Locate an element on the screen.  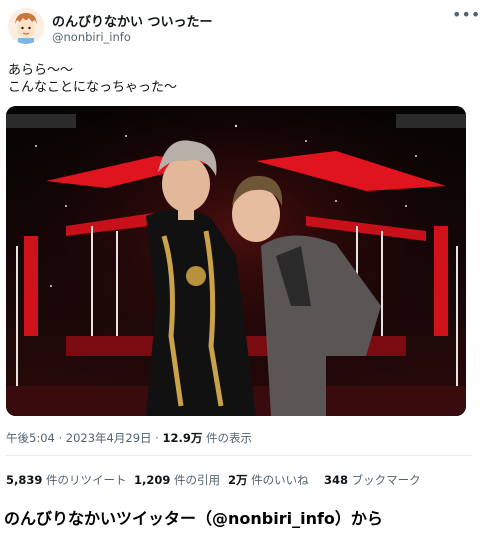
bookmarks-label: ブックマーク is located at coordinates (384, 480).